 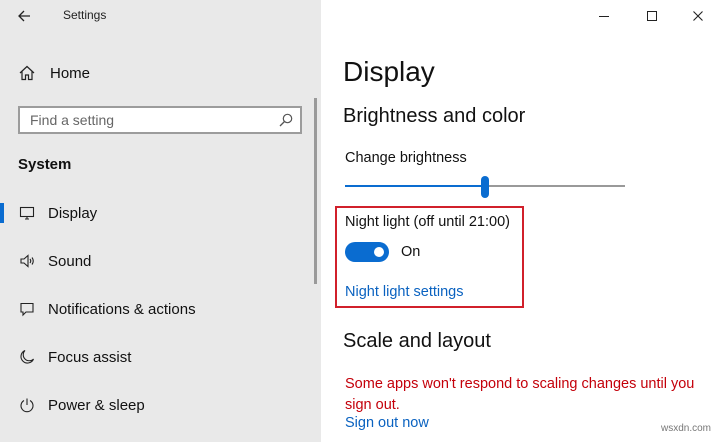 I want to click on back-arrow-icon, so click(x=24, y=16).